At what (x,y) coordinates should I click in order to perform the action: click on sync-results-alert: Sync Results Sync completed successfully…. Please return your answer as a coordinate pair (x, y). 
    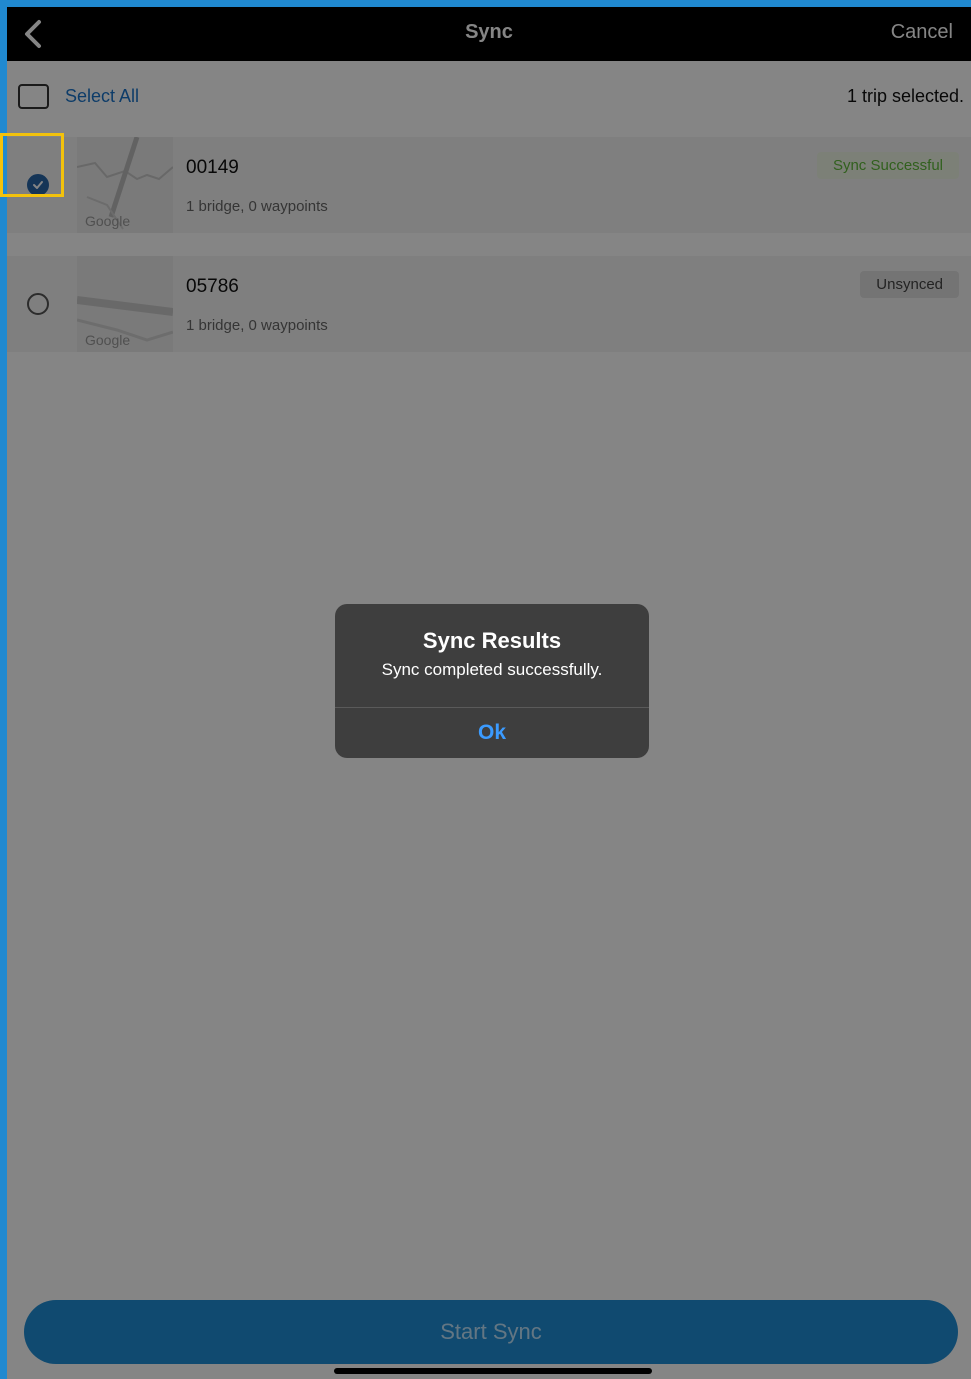
    Looking at the image, I should click on (492, 681).